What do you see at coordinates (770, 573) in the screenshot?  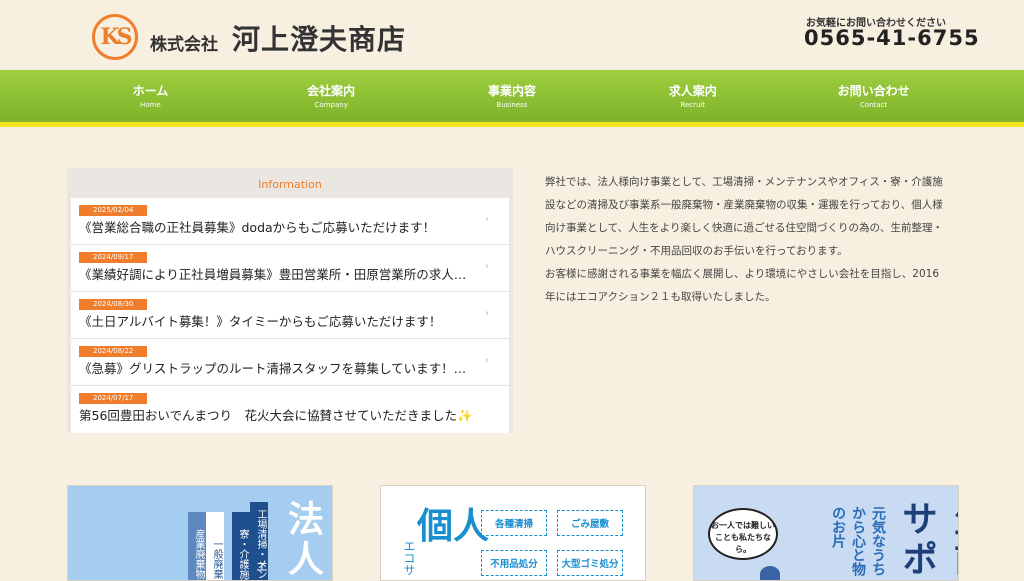 I see `character-illustration-icon` at bounding box center [770, 573].